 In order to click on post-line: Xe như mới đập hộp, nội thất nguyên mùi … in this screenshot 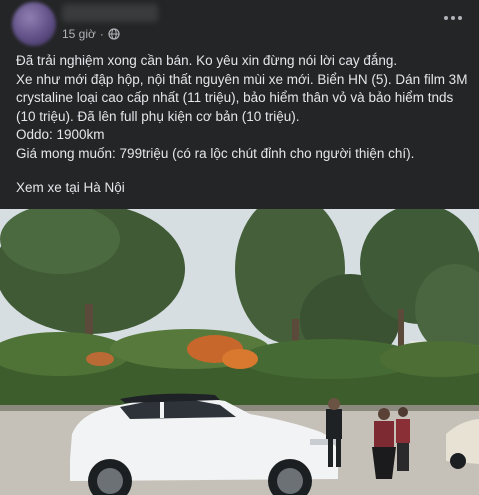, I will do `click(242, 97)`.